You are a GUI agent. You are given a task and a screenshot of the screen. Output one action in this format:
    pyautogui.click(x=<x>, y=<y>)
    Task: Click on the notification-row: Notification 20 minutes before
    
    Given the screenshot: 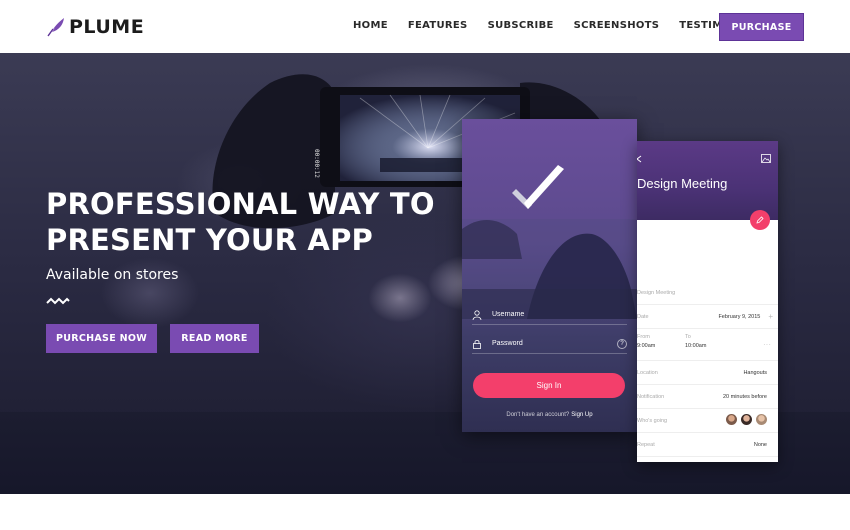 What is the action you would take?
    pyautogui.click(x=707, y=397)
    